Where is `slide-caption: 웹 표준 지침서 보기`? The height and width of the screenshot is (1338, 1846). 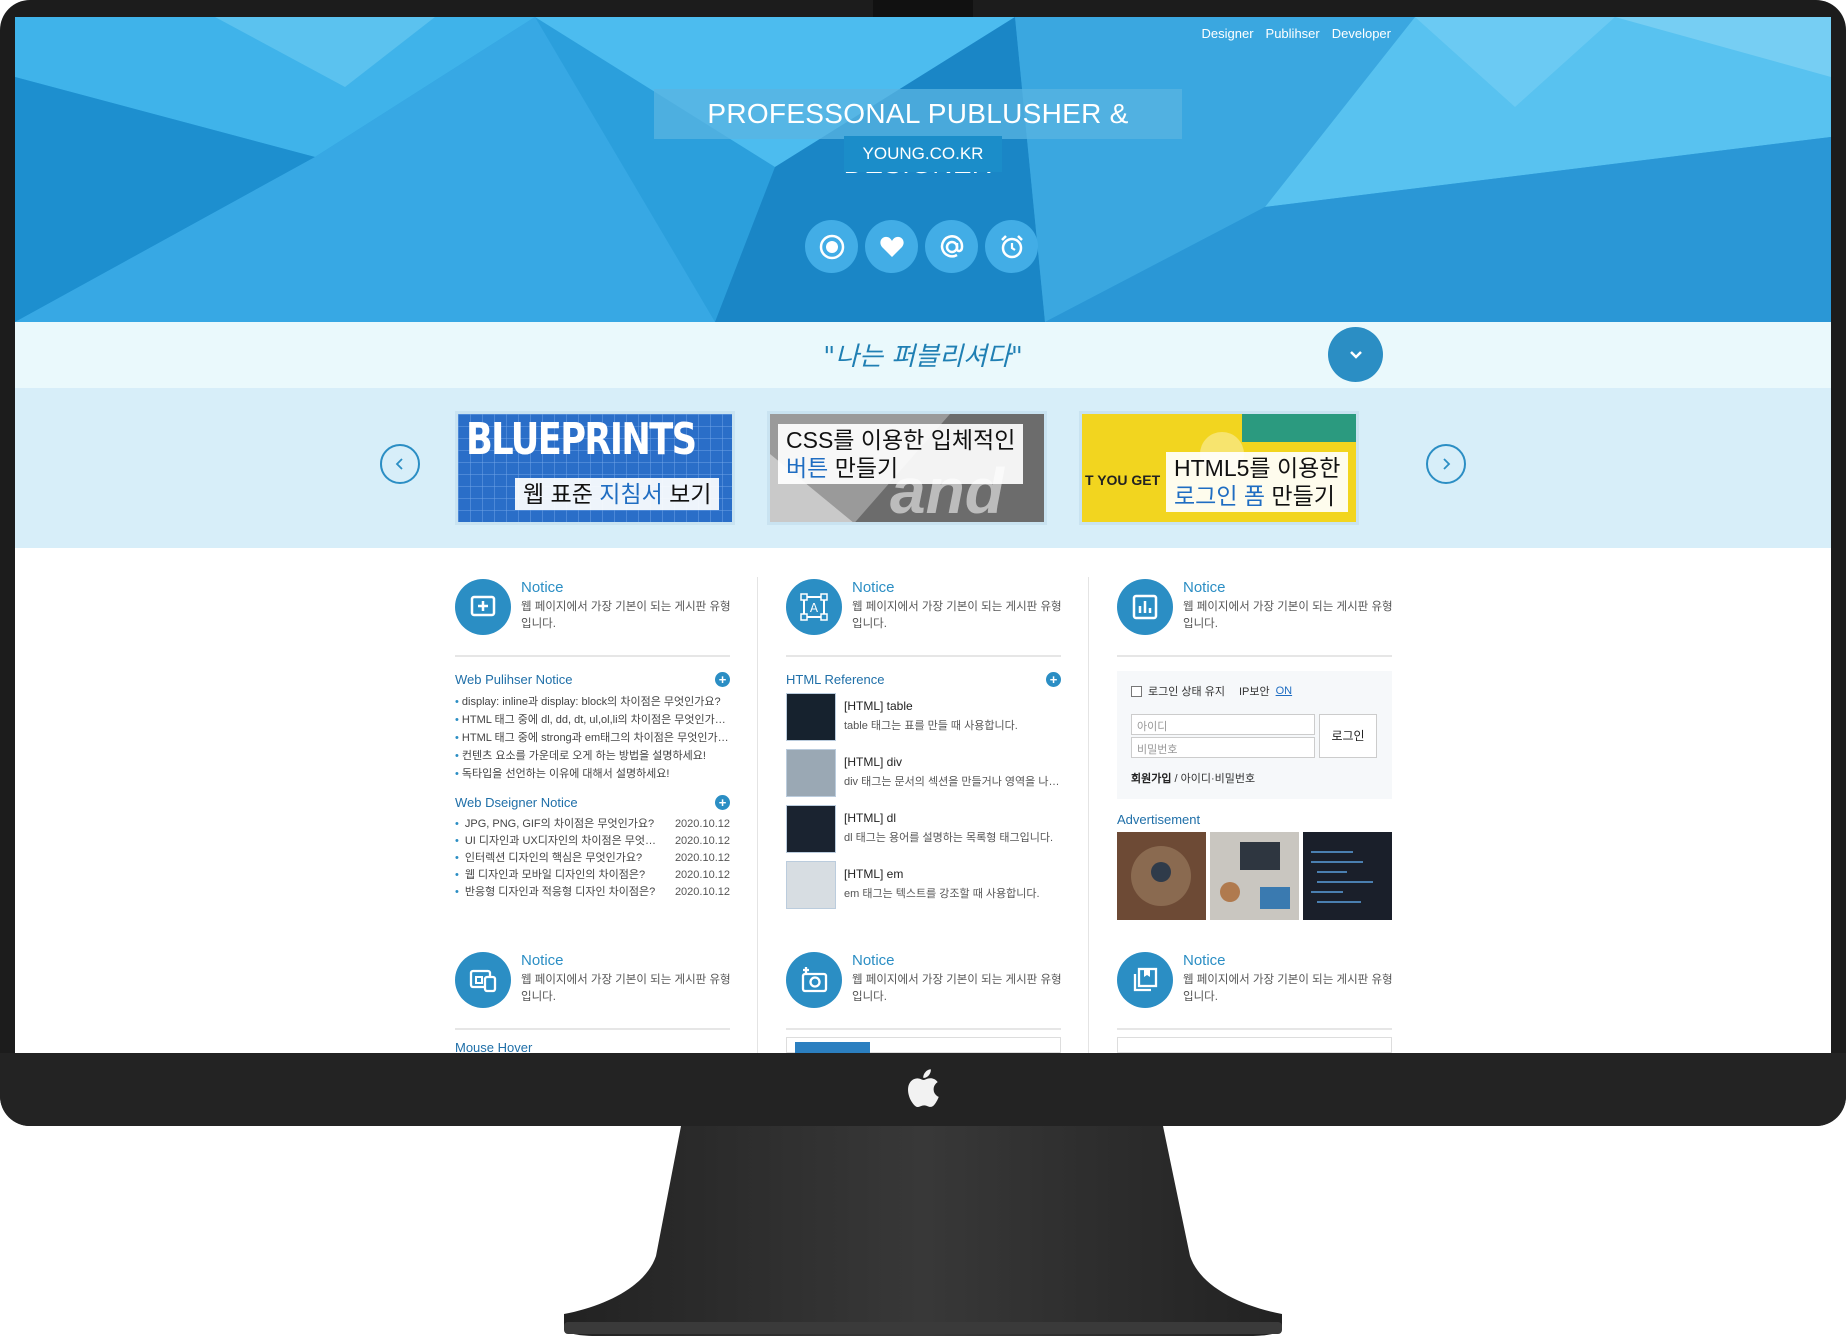
slide-caption: 웹 표준 지침서 보기 is located at coordinates (617, 494).